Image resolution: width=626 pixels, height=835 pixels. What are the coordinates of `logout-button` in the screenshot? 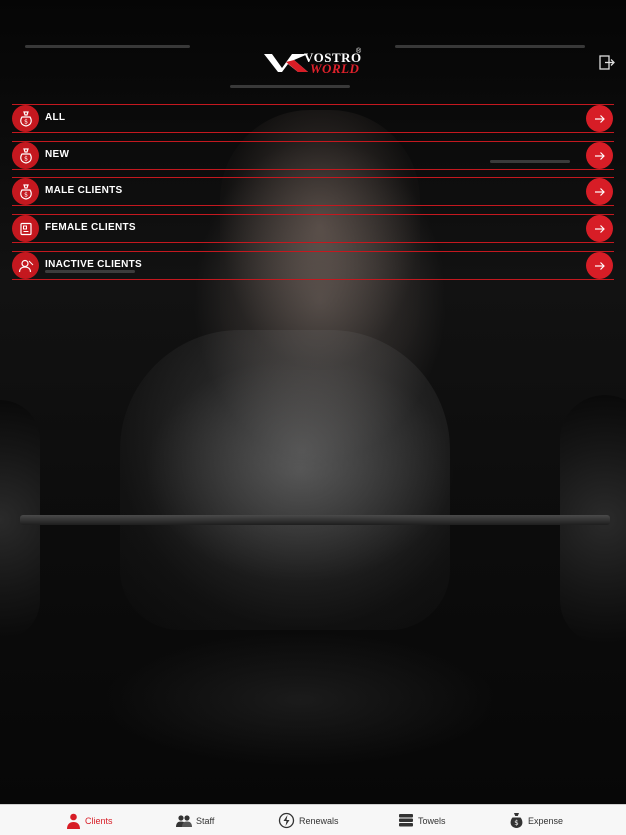 It's located at (607, 63).